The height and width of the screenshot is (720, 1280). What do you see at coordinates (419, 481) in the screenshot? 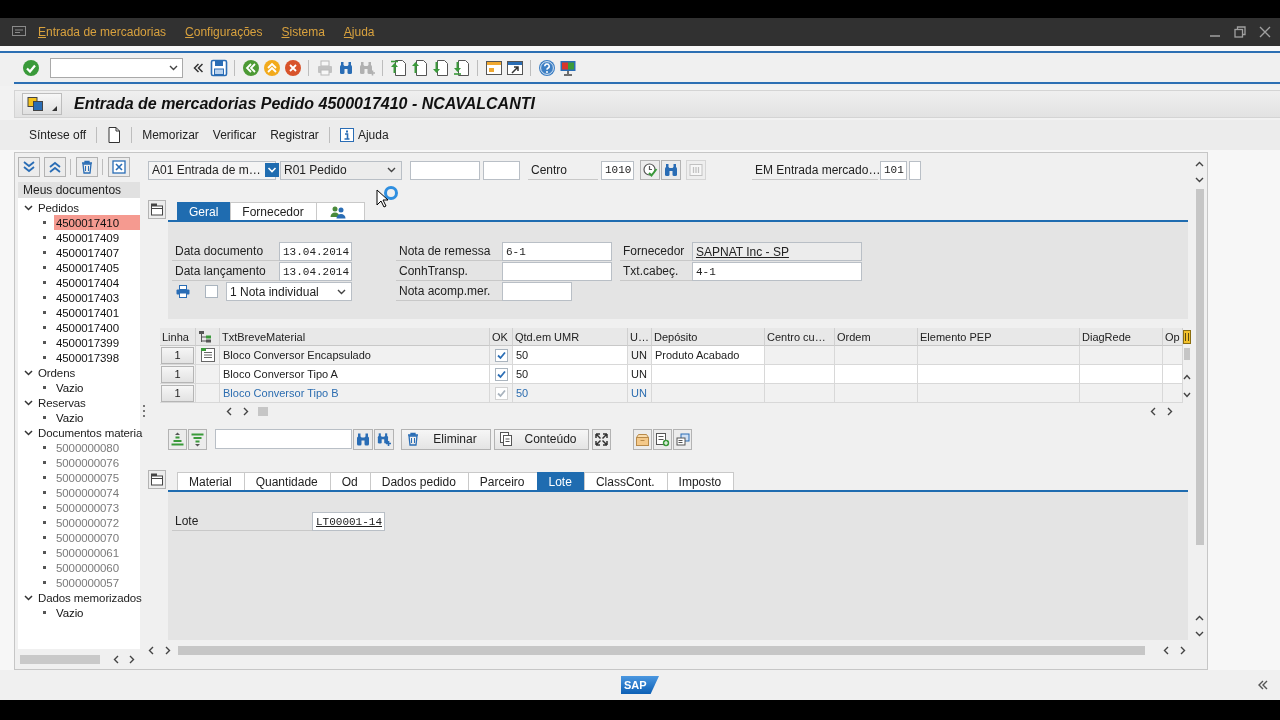
I see `tab: Dados pedido` at bounding box center [419, 481].